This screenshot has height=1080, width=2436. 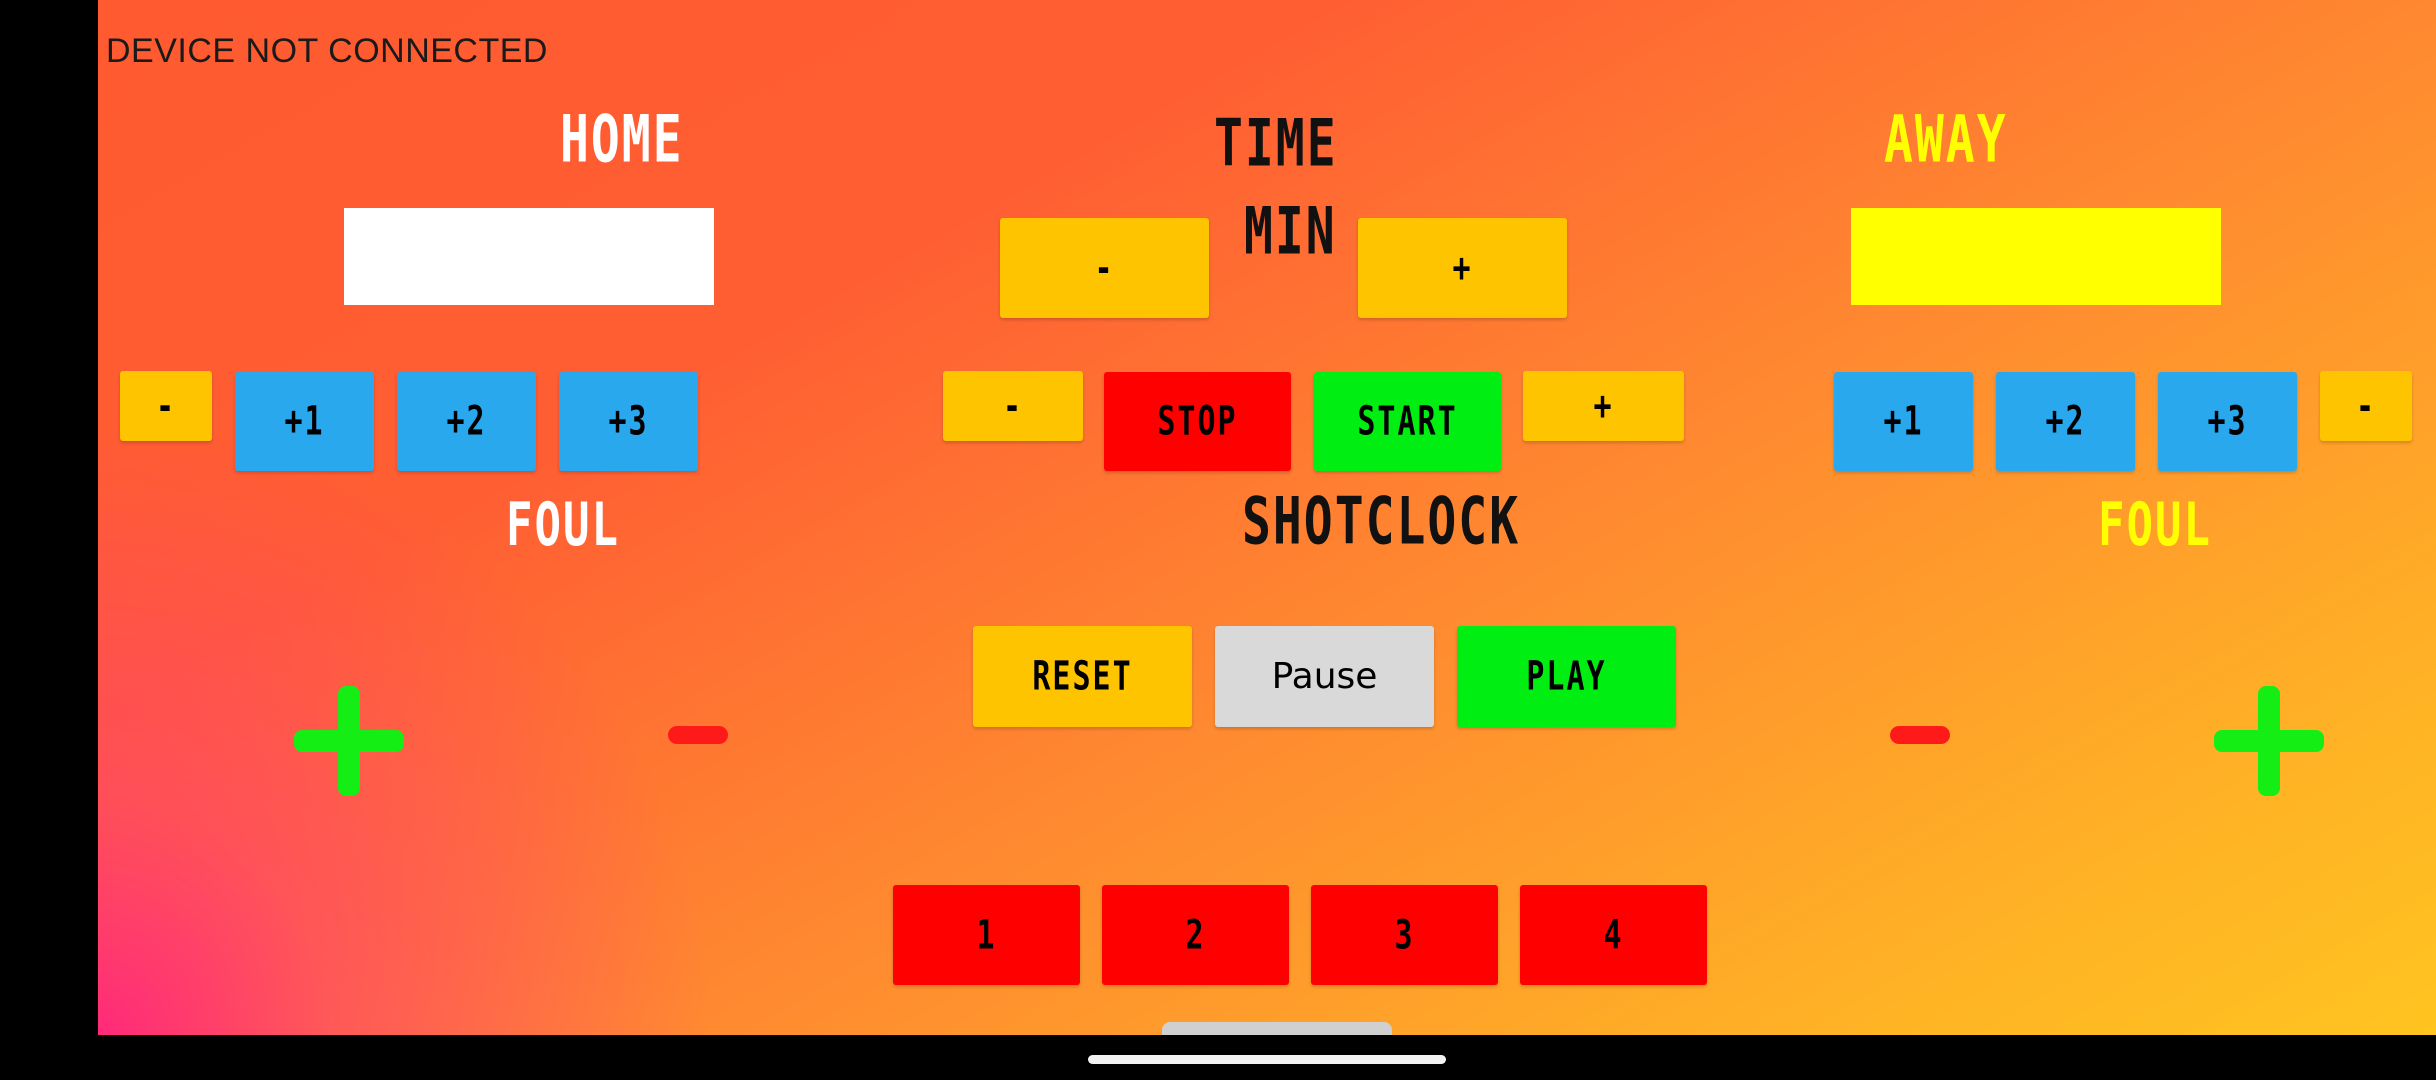 I want to click on home-label: HOME, so click(x=622, y=140).